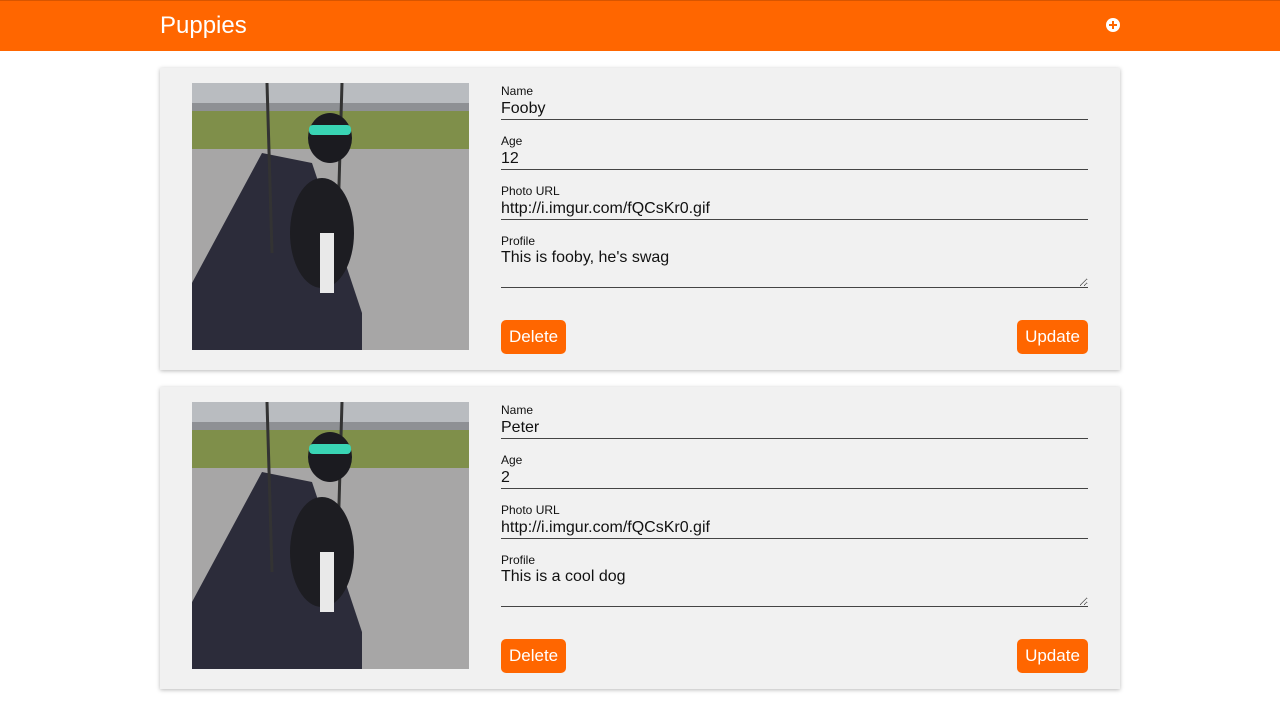 The image size is (1280, 705). Describe the element at coordinates (794, 268) in the screenshot. I see `profile-textarea: This is fooby, he's swag` at that location.